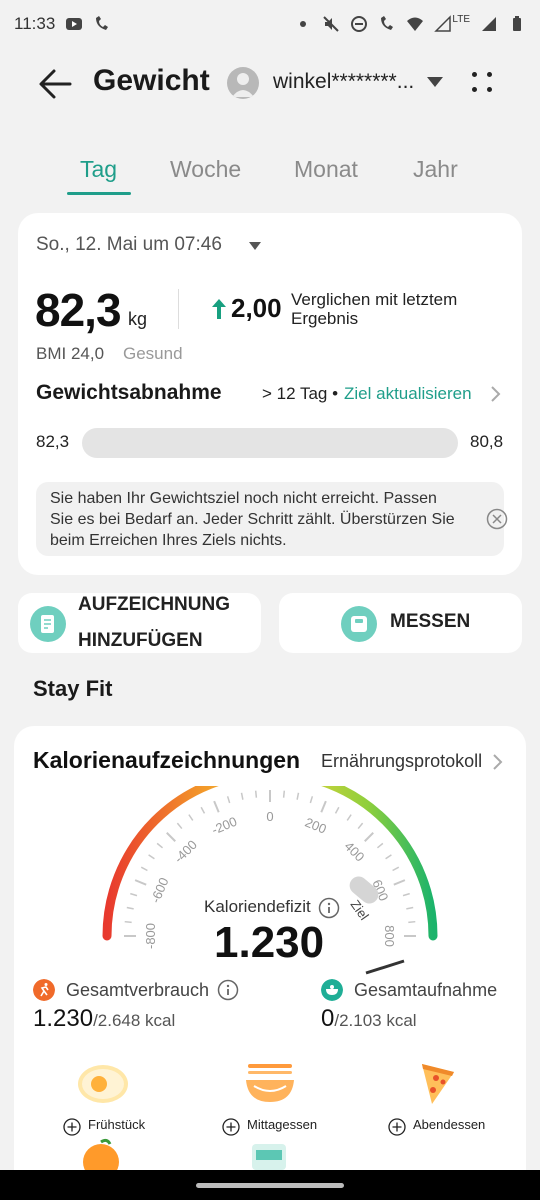  Describe the element at coordinates (389, 936) in the screenshot. I see `gauge-tick-label: 800` at that location.